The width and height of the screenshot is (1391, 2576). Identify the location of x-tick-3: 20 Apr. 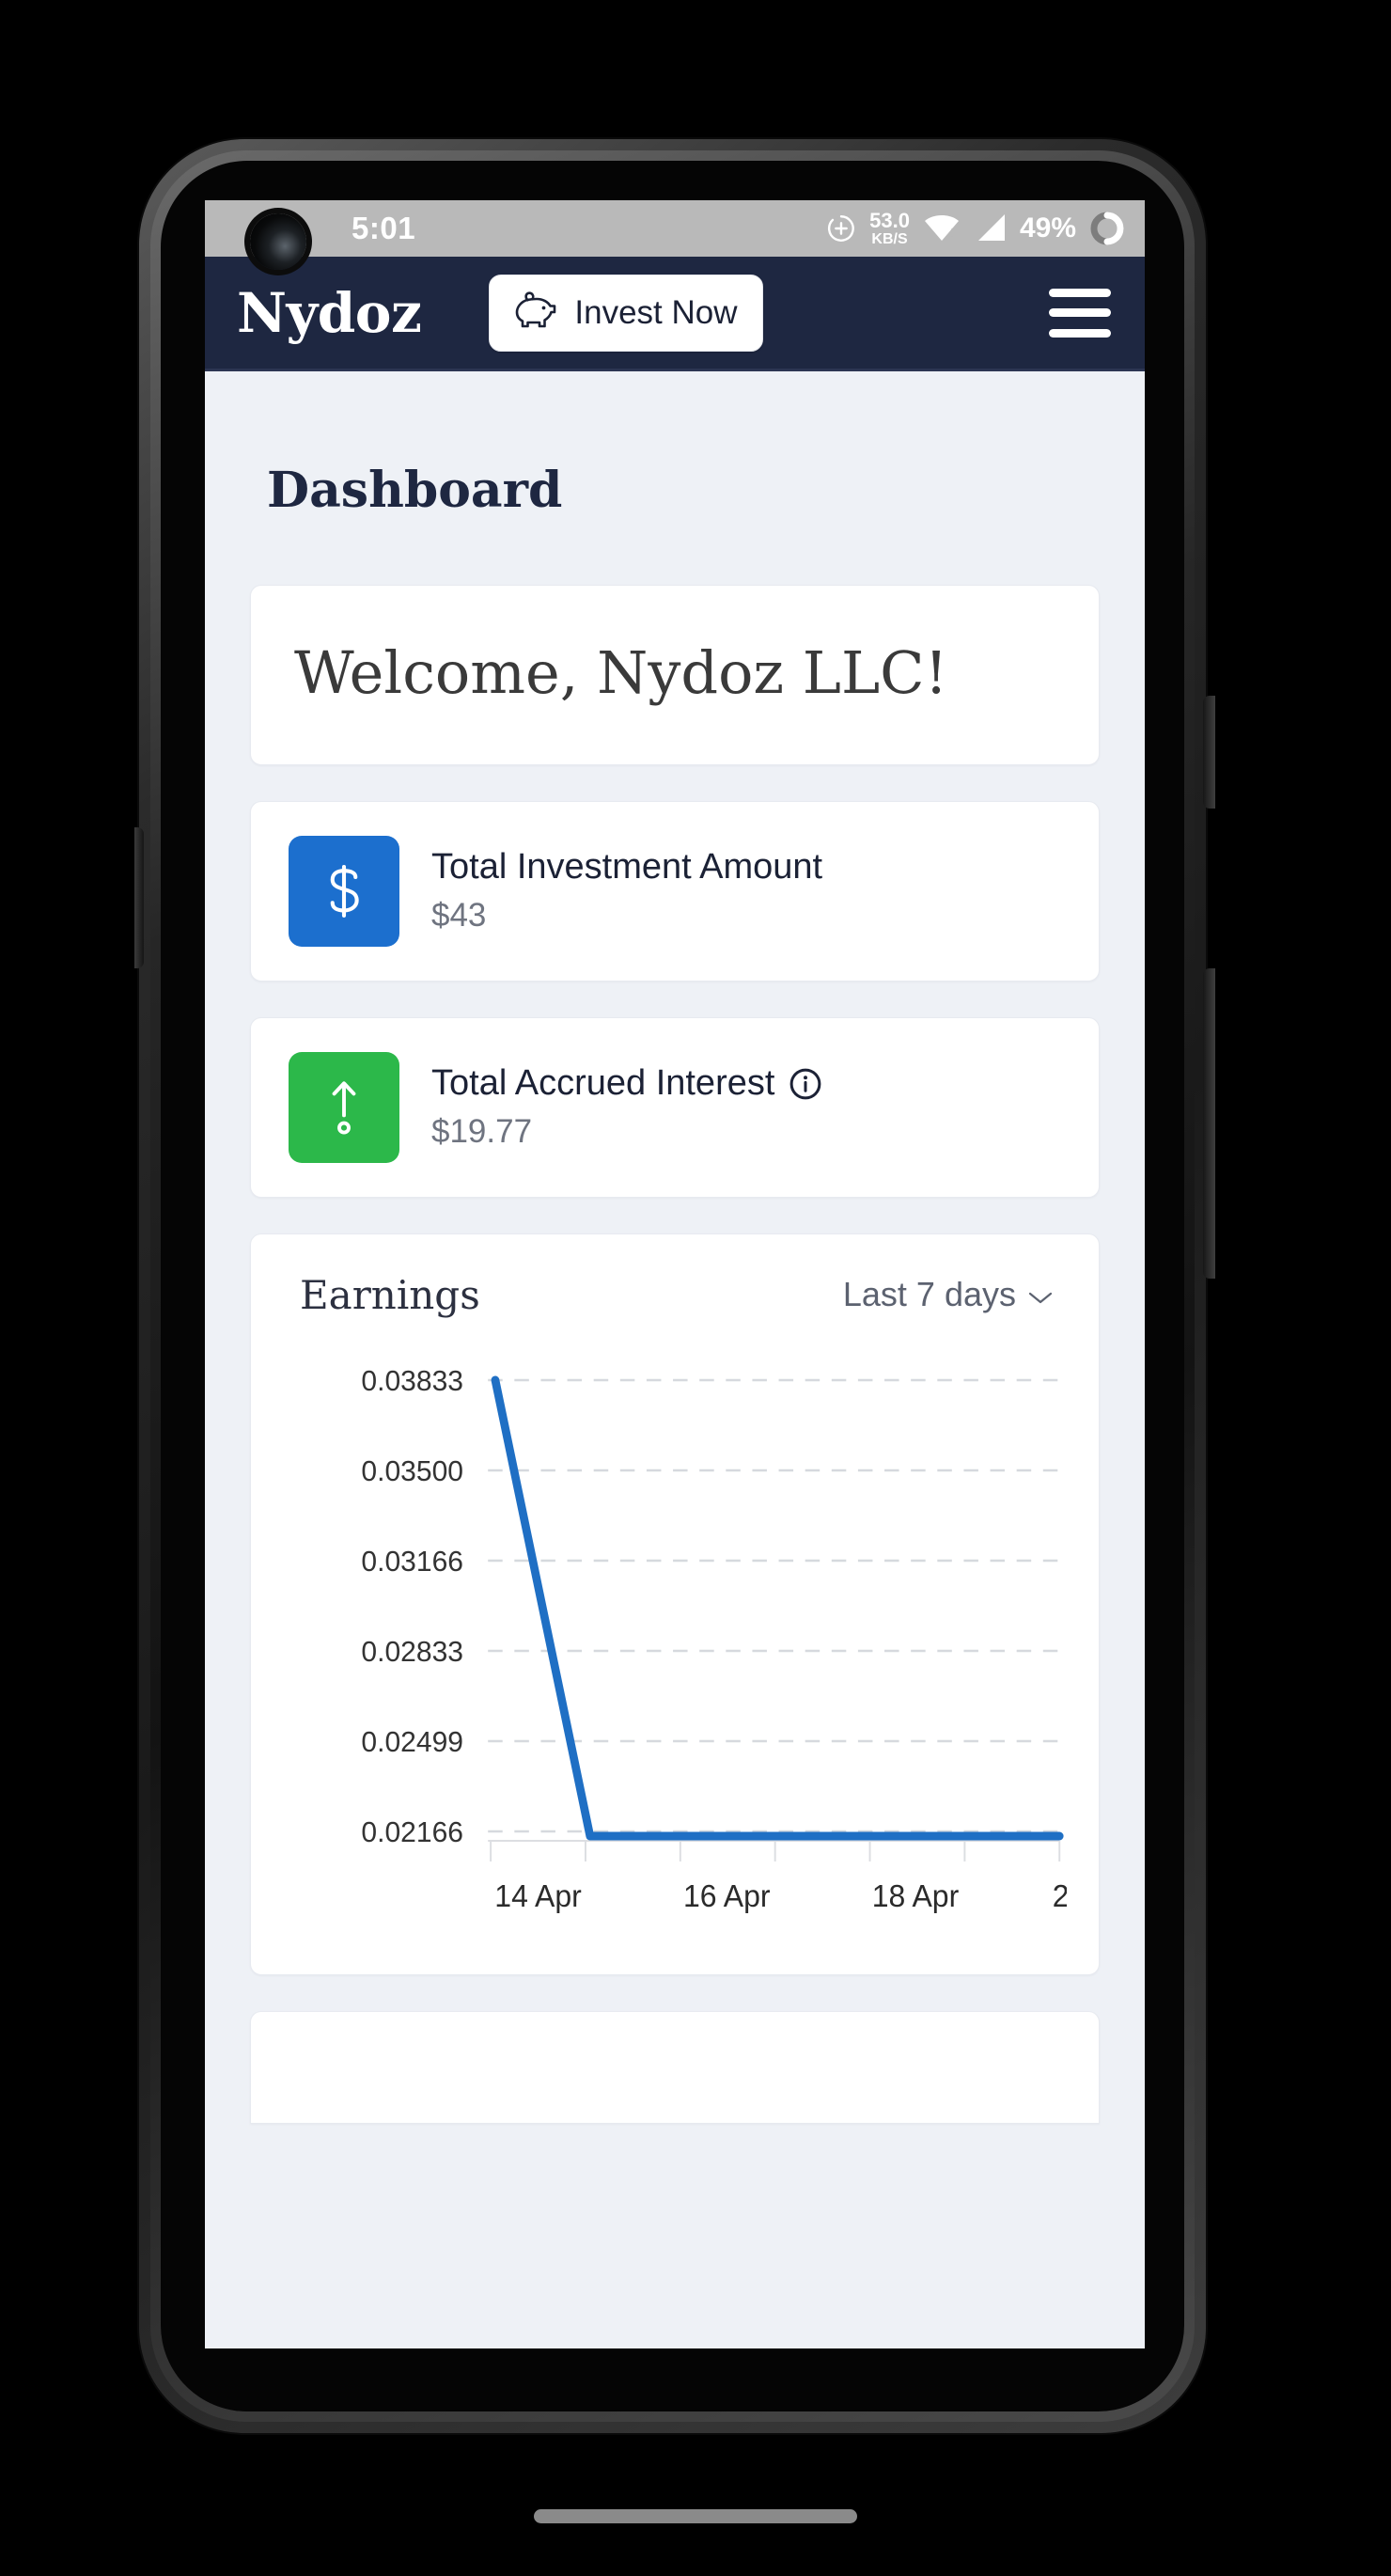
(1060, 1896).